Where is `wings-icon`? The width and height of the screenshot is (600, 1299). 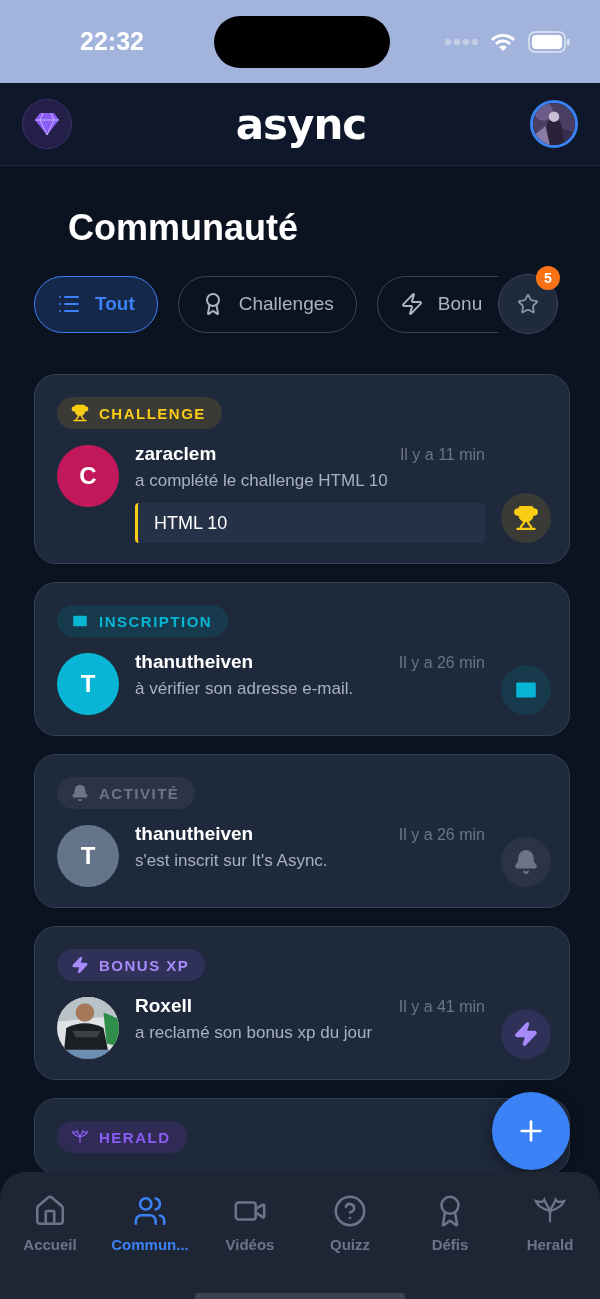
wings-icon is located at coordinates (80, 1137).